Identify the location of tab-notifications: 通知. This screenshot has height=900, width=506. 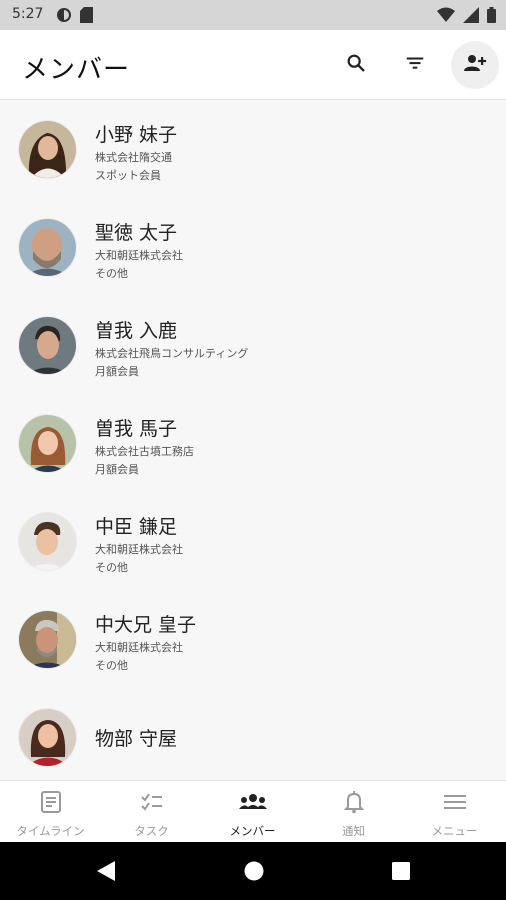
(353, 812).